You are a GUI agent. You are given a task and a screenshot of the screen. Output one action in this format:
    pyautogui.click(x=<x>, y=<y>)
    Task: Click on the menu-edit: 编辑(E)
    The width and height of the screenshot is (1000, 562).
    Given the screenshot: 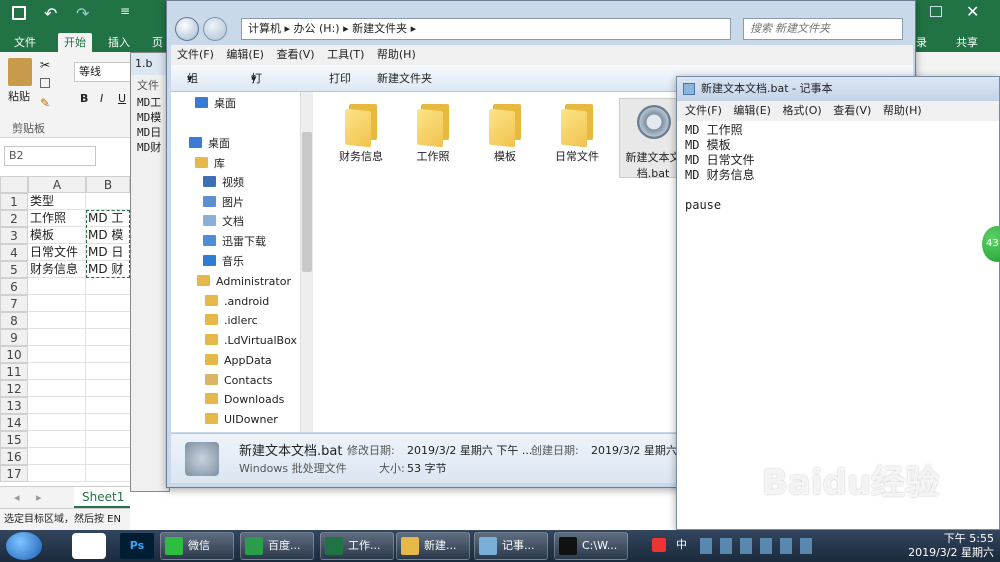 What is the action you would take?
    pyautogui.click(x=245, y=54)
    